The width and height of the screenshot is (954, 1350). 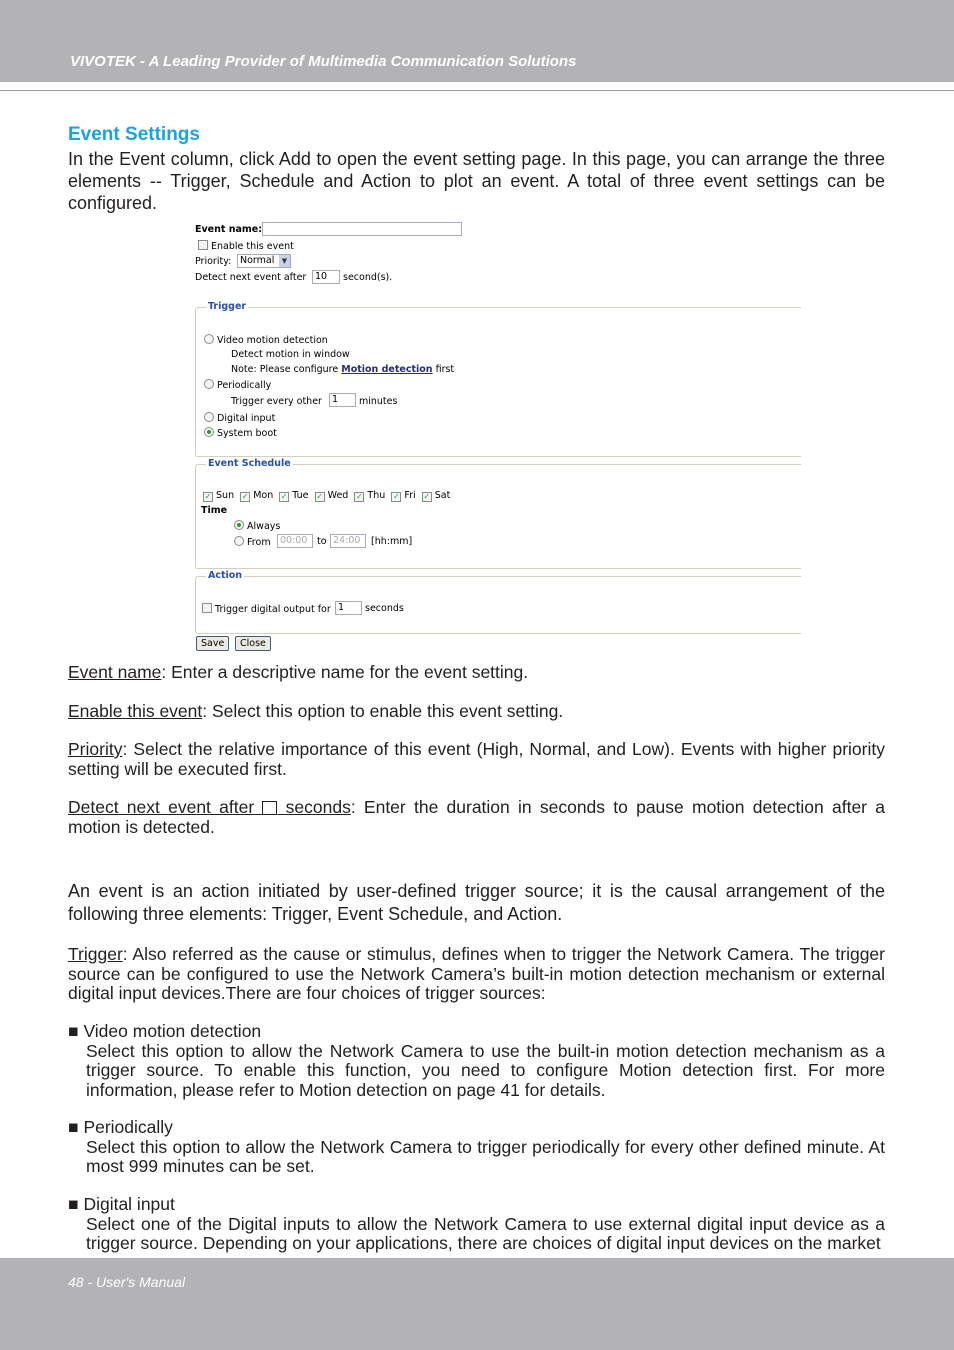 I want to click on periodic-unit: minutes, so click(x=378, y=401).